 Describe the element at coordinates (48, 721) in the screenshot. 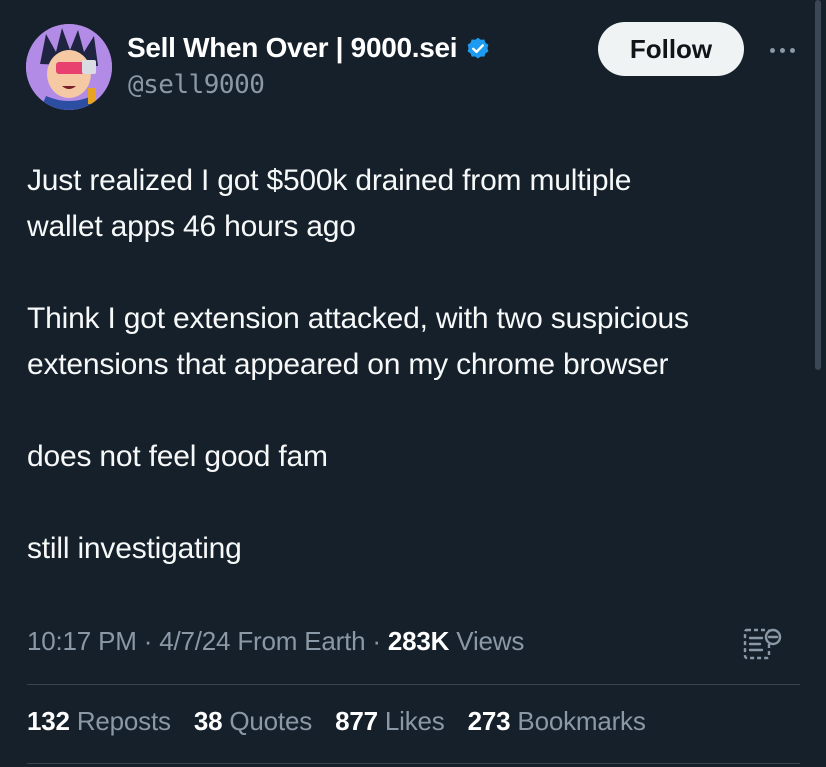

I see `reposts-count: 132` at that location.